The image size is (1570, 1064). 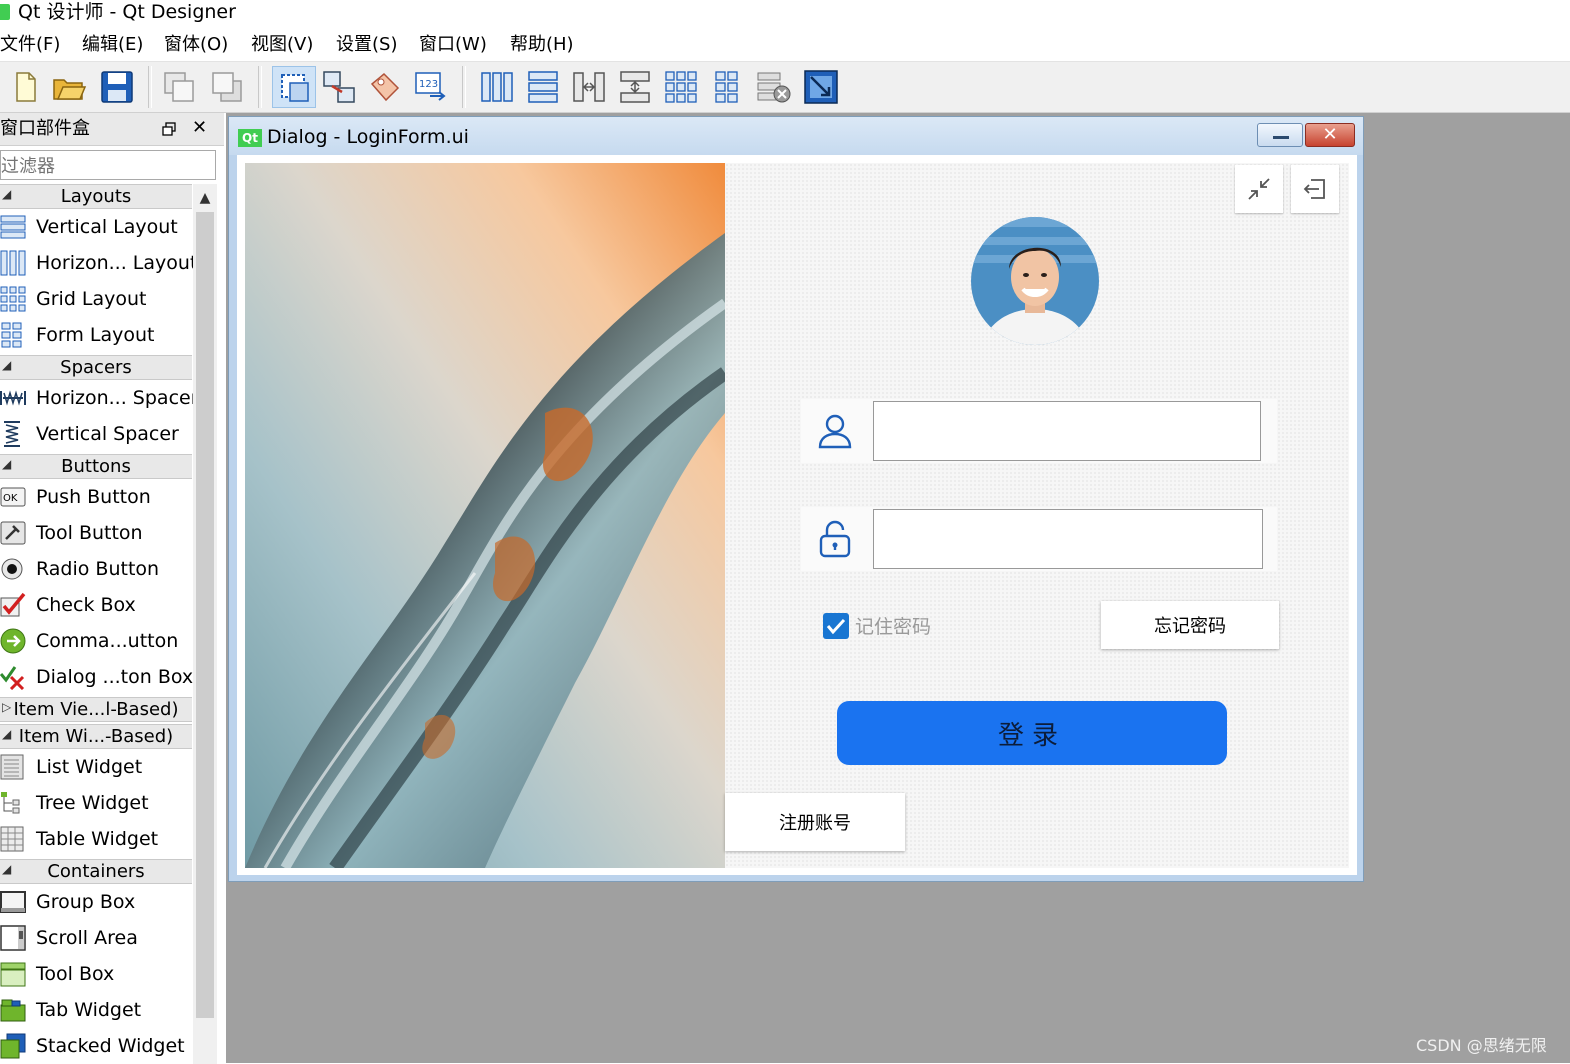 What do you see at coordinates (25, 87) in the screenshot?
I see `new-file-icon` at bounding box center [25, 87].